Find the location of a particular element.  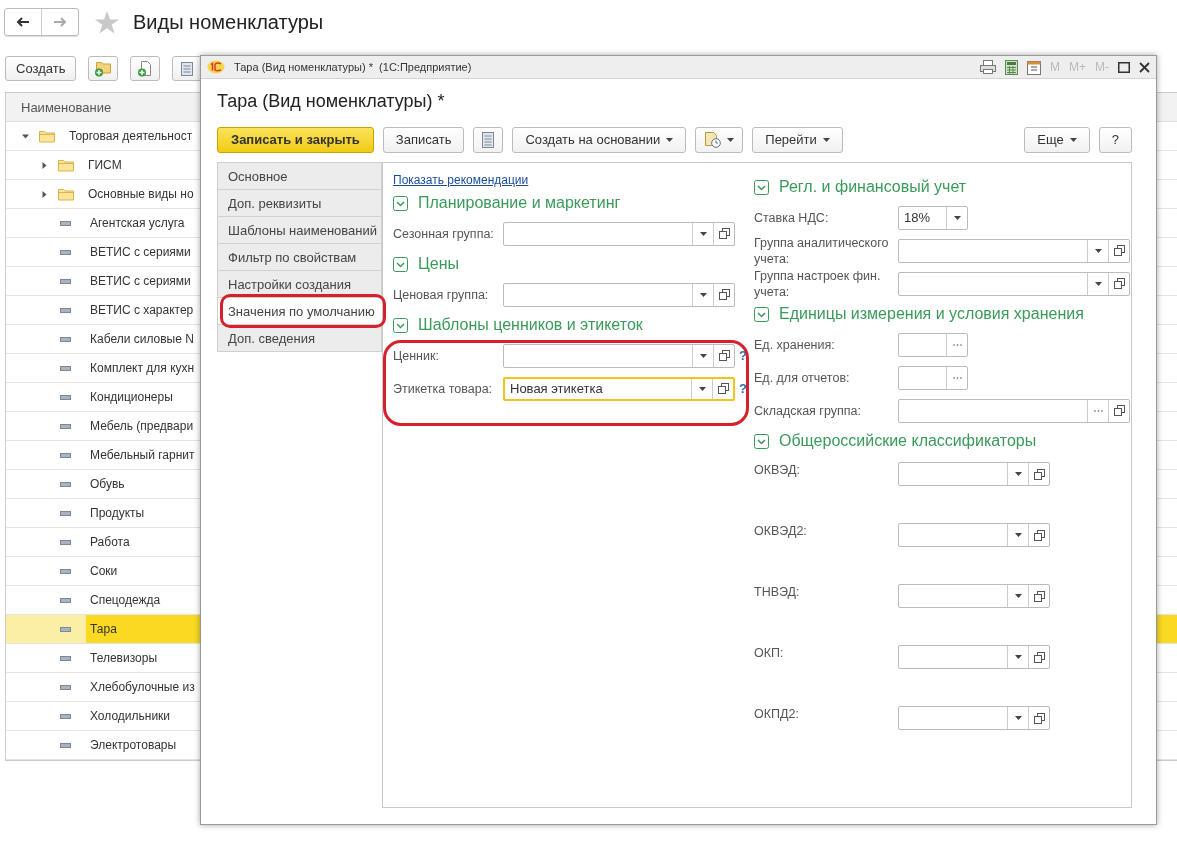

list-item-label: Кабели силовые N is located at coordinates (141, 339).